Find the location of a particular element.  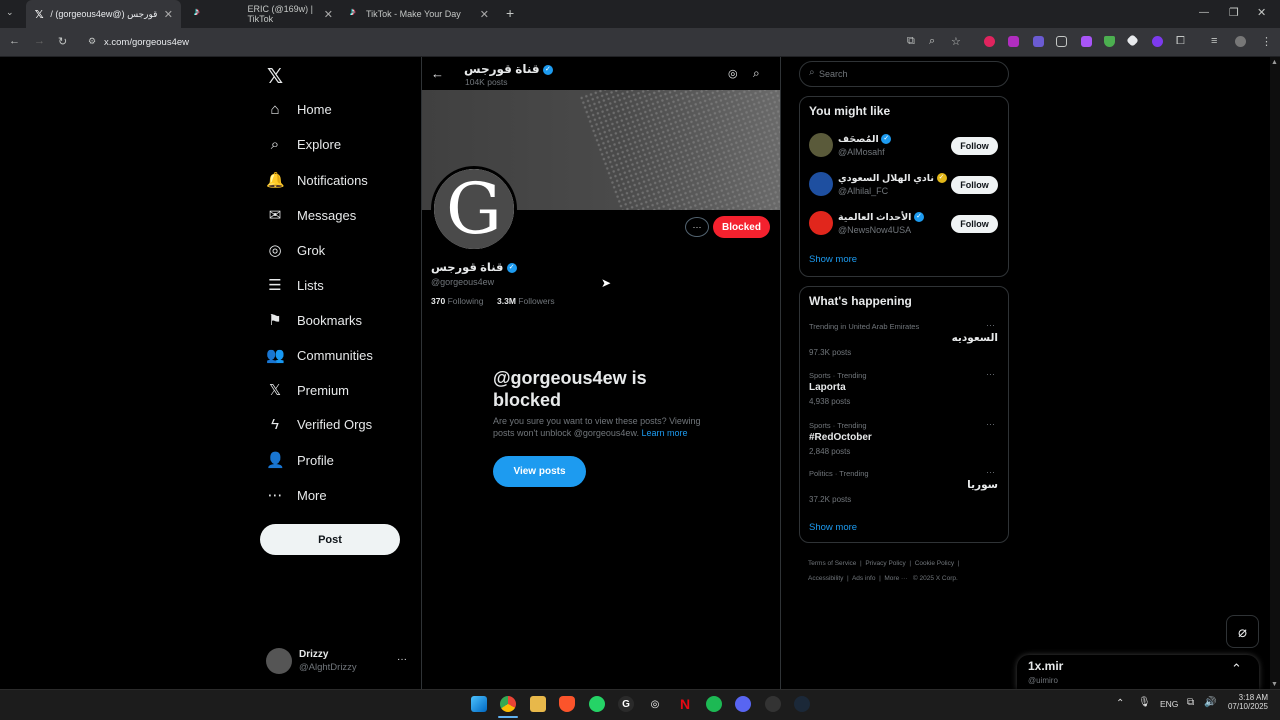

volume-icon: 🔊 is located at coordinates (1210, 702).